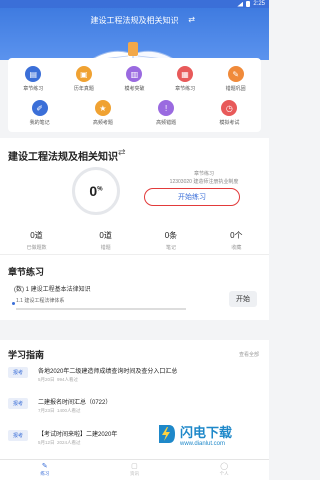 Image resolution: width=320 pixels, height=480 pixels. I want to click on bottom-tab-bar: ✎ 练习 ▢ 资讯 ◯ 个人, so click(134, 469).